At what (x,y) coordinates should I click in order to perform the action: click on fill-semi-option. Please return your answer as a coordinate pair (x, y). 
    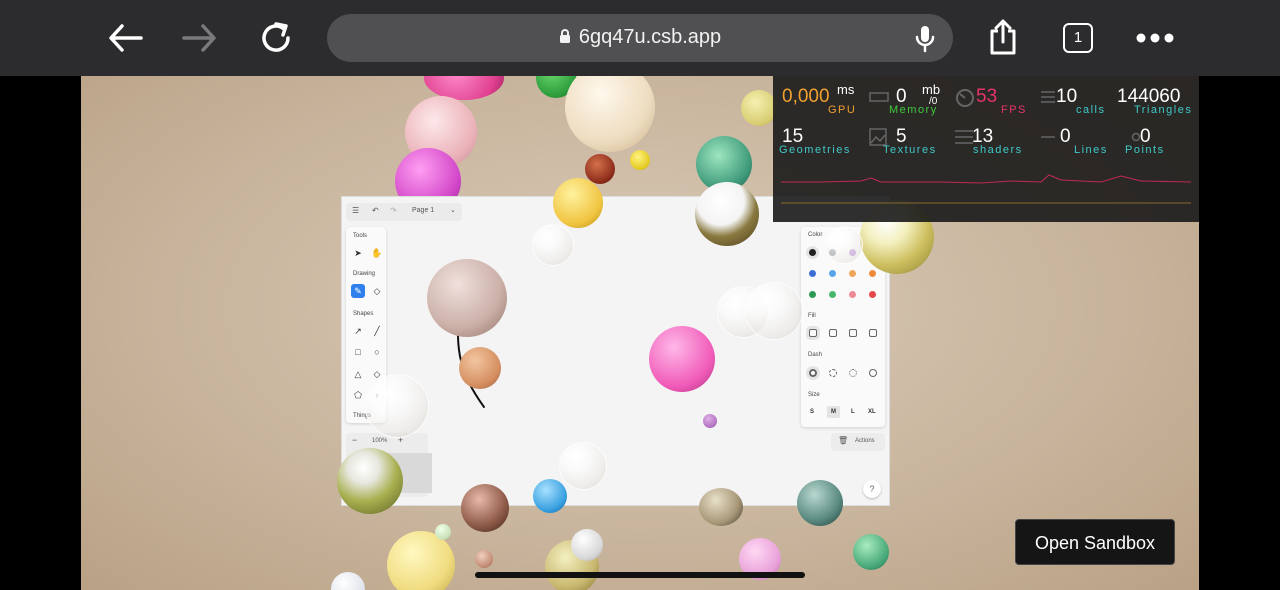
    Looking at the image, I should click on (833, 333).